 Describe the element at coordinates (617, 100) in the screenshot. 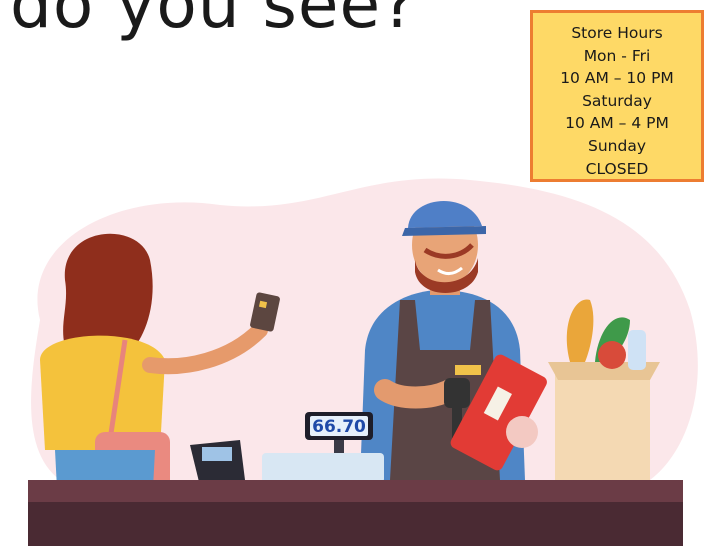

I see `saturday-label: Saturday` at that location.